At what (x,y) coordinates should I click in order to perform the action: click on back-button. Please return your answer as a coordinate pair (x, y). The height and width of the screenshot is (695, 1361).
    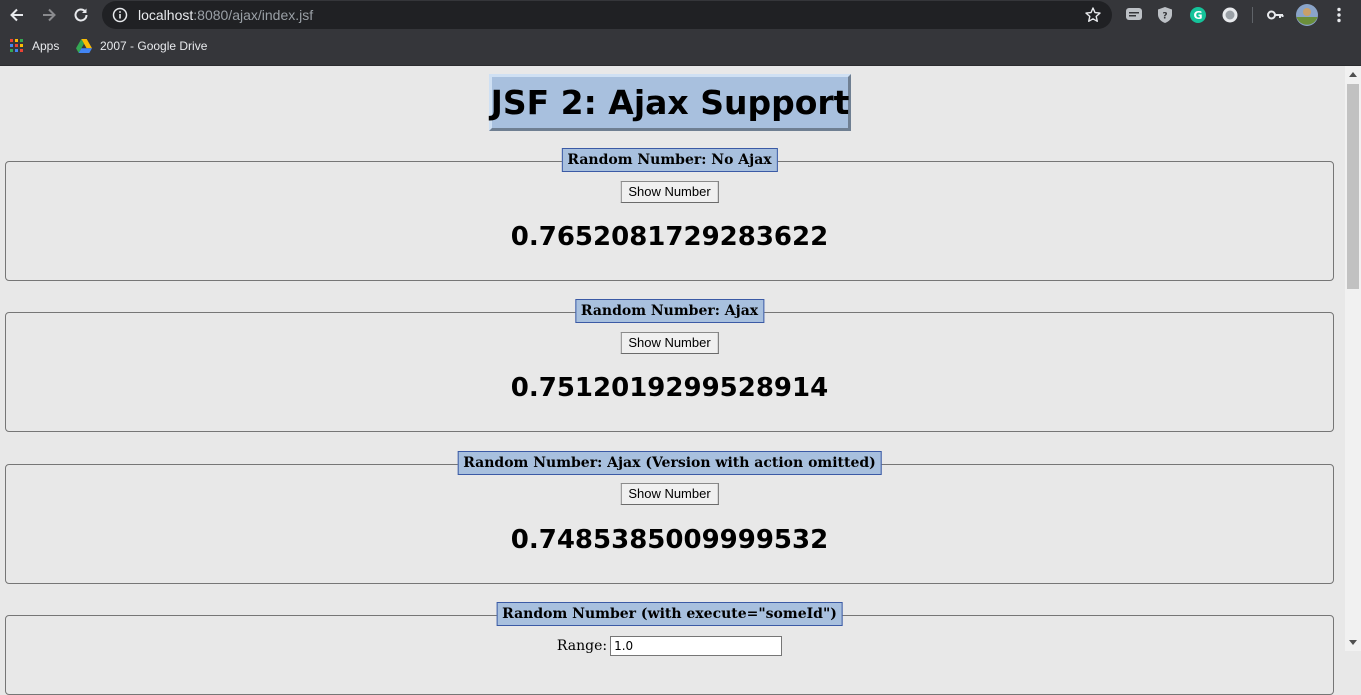
    Looking at the image, I should click on (17, 15).